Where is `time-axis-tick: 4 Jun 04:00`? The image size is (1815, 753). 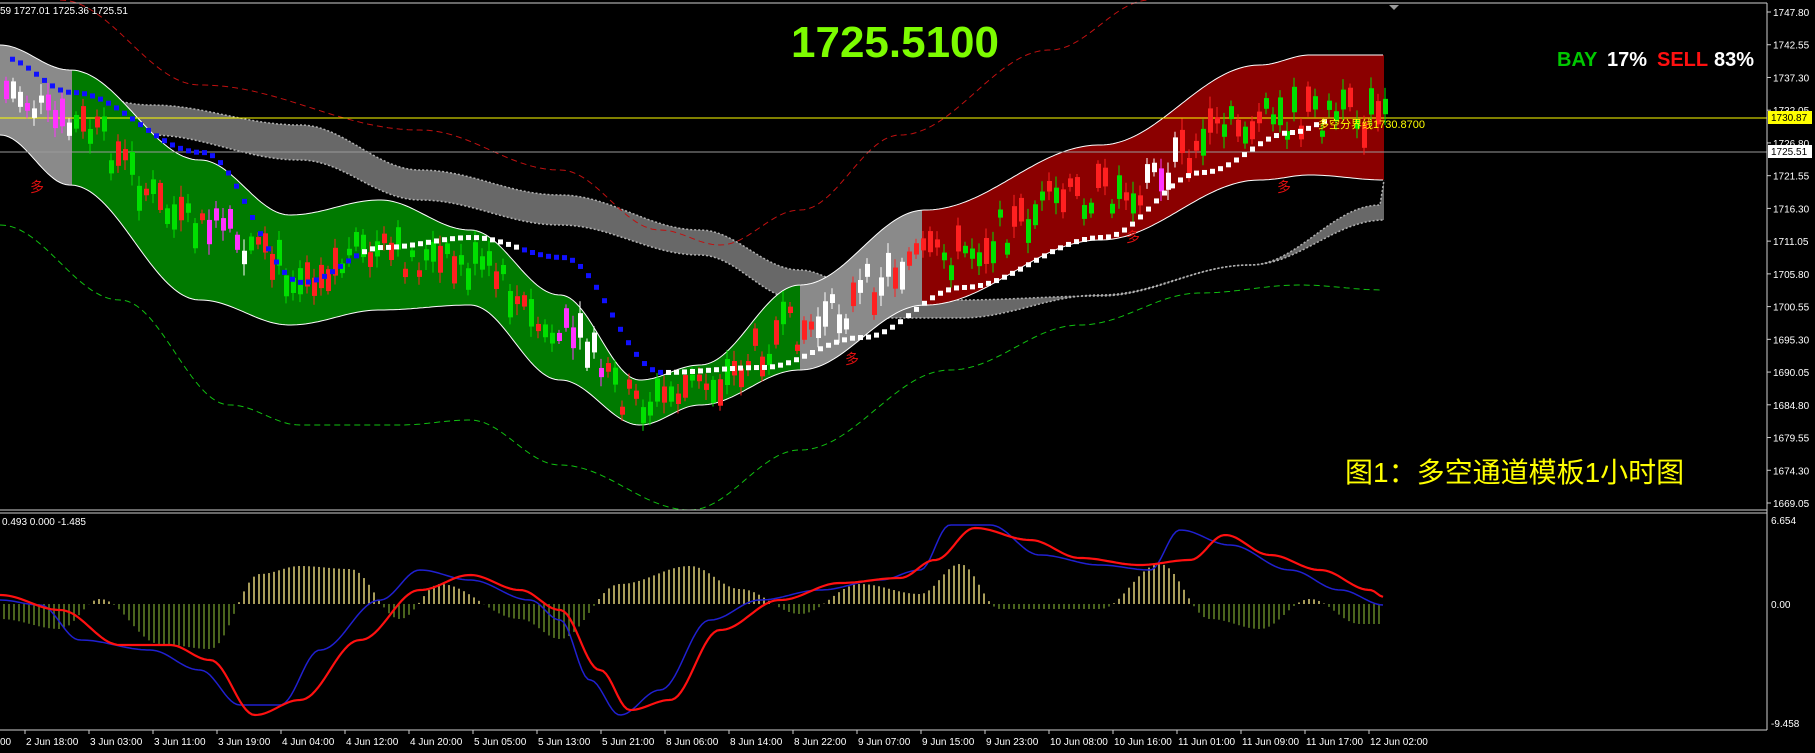 time-axis-tick: 4 Jun 04:00 is located at coordinates (308, 742).